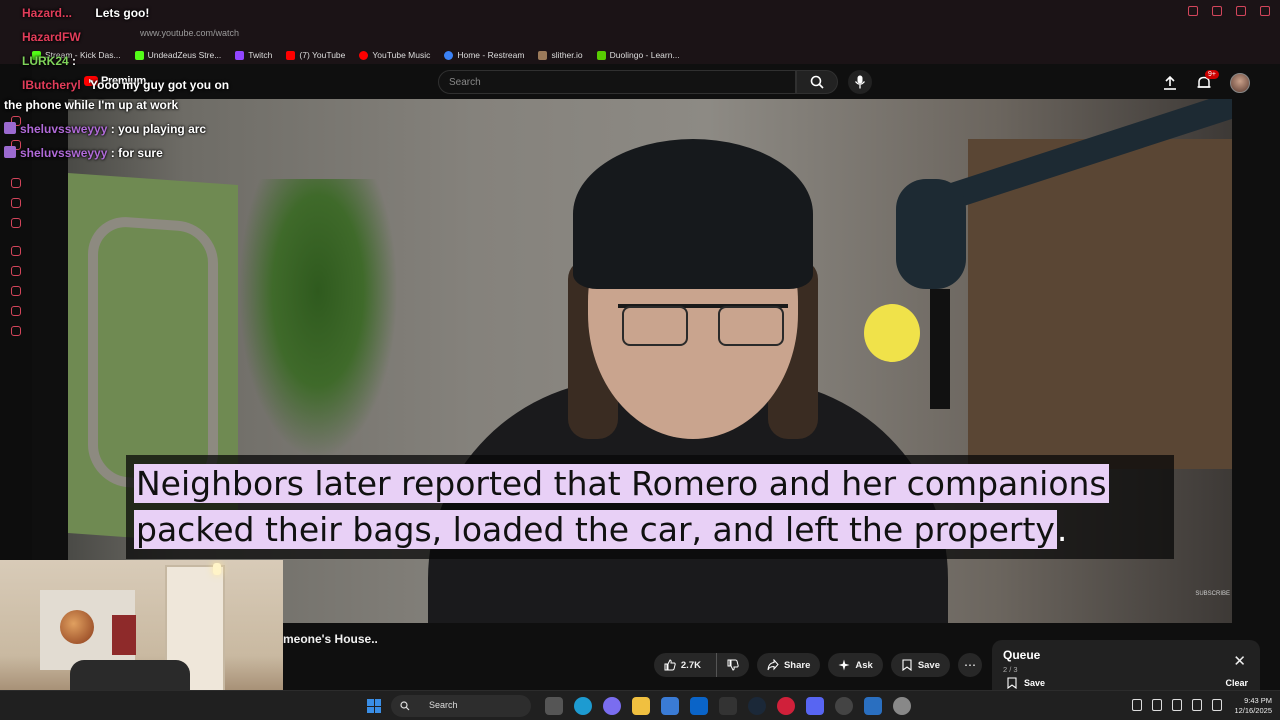 This screenshot has width=1280, height=720. I want to click on bookmark-icon, so click(1012, 683).